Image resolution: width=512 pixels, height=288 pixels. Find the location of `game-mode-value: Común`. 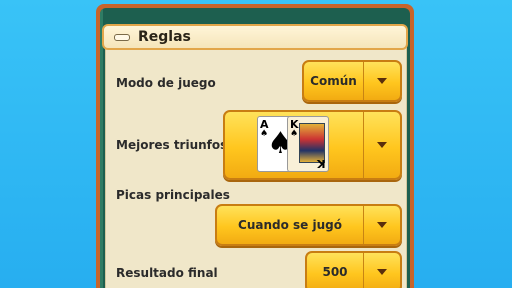

game-mode-value: Común is located at coordinates (333, 81).